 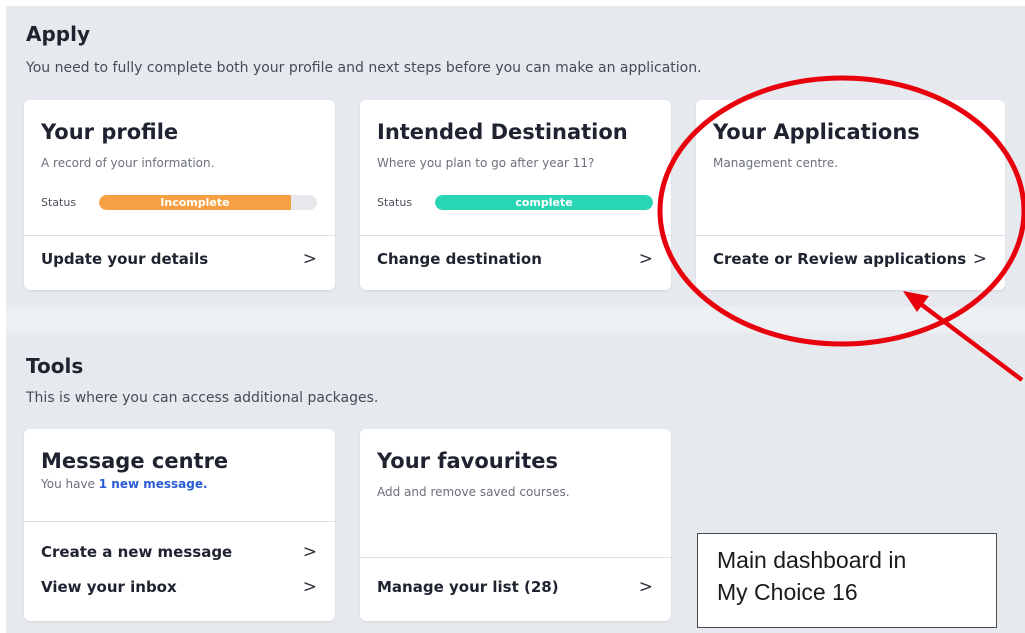 I want to click on applications-card-title: Your Applications, so click(x=816, y=132).